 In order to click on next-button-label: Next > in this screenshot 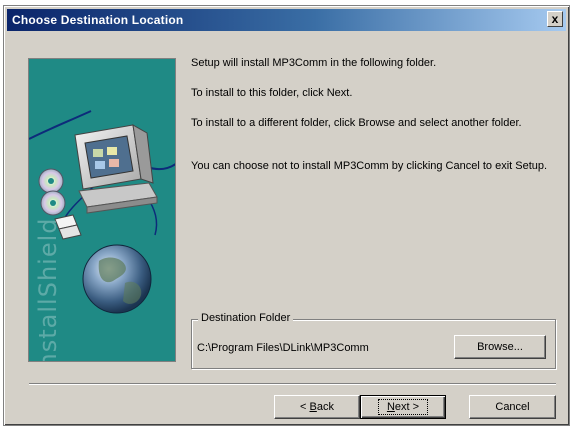, I will do `click(403, 407)`.